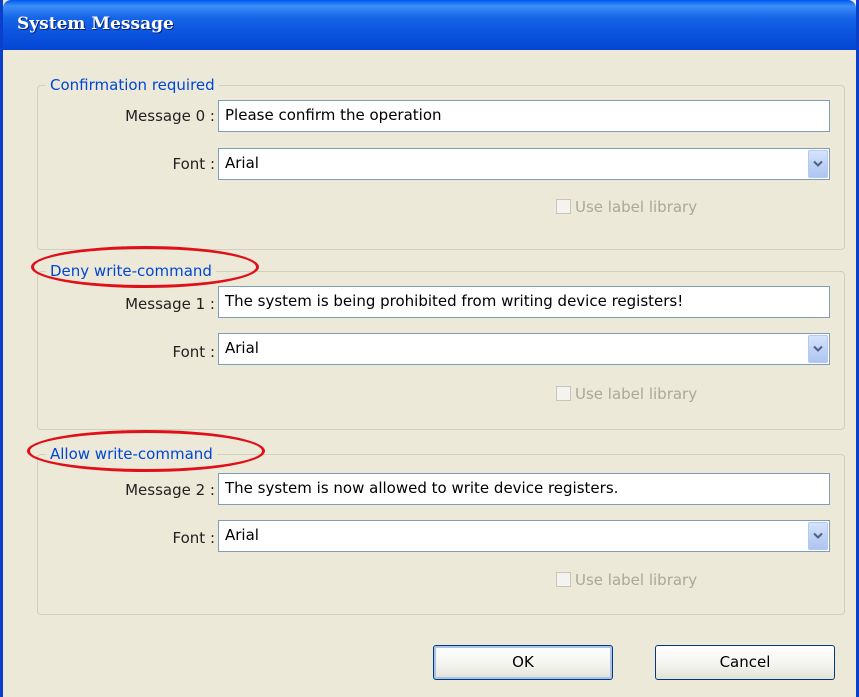 Image resolution: width=859 pixels, height=697 pixels. Describe the element at coordinates (524, 164) in the screenshot. I see `font-0-select: Arial` at that location.